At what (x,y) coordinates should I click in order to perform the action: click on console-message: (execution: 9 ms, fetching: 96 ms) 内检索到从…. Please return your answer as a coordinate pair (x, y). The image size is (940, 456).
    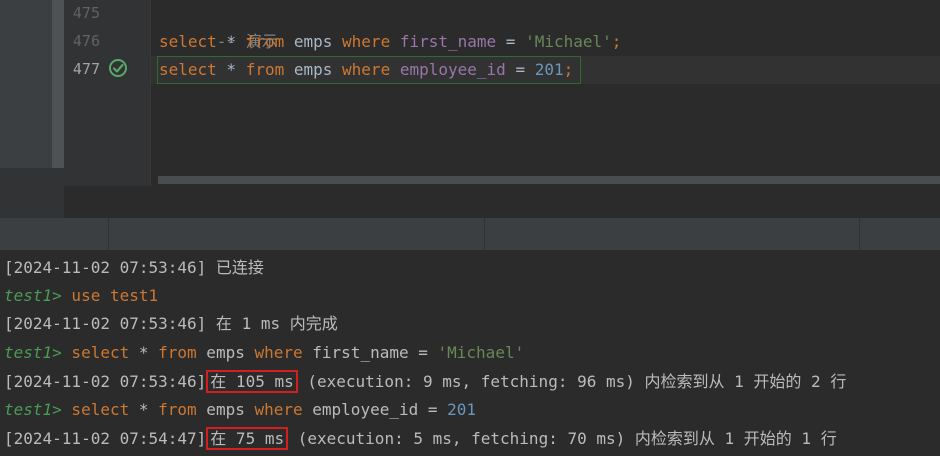
    Looking at the image, I should click on (572, 381).